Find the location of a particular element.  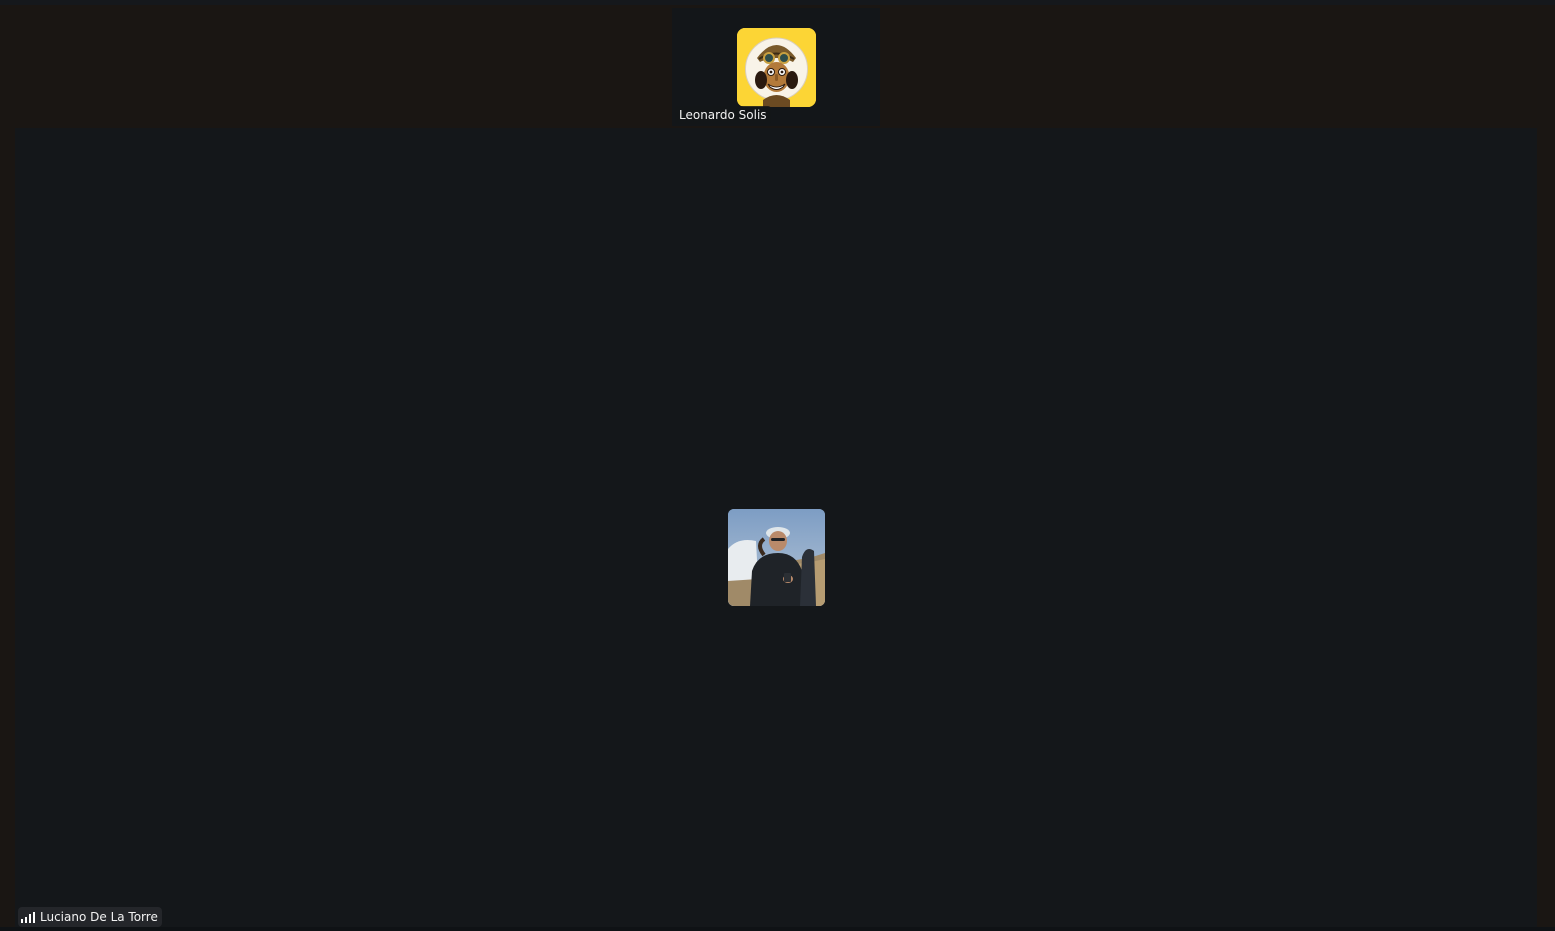

active-speaker-name-label: Luciano De La Torre is located at coordinates (90, 917).